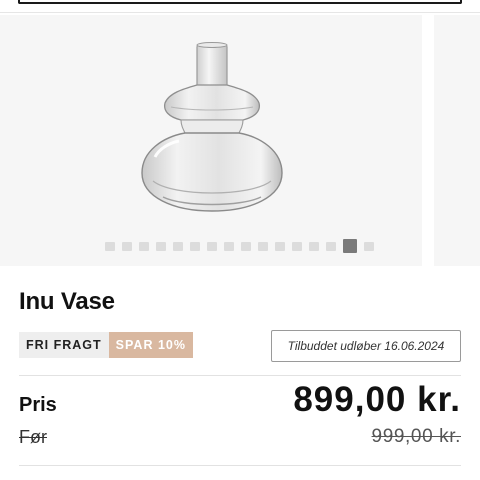  I want to click on carousel-pagination, so click(239, 246).